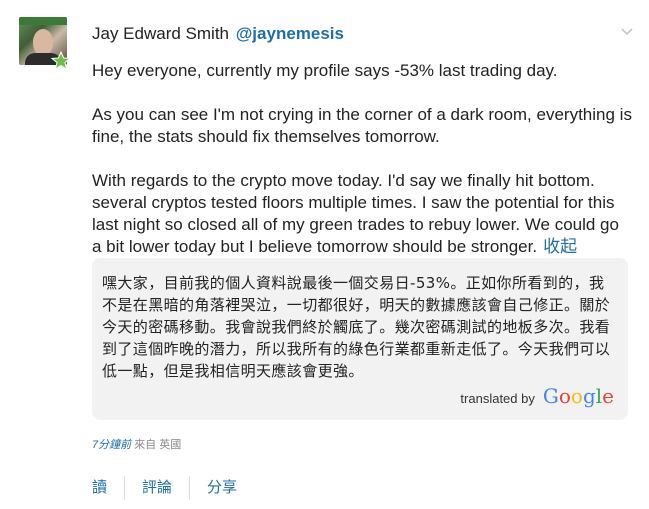 Image resolution: width=649 pixels, height=509 pixels. Describe the element at coordinates (45, 44) in the screenshot. I see `avatar` at that location.